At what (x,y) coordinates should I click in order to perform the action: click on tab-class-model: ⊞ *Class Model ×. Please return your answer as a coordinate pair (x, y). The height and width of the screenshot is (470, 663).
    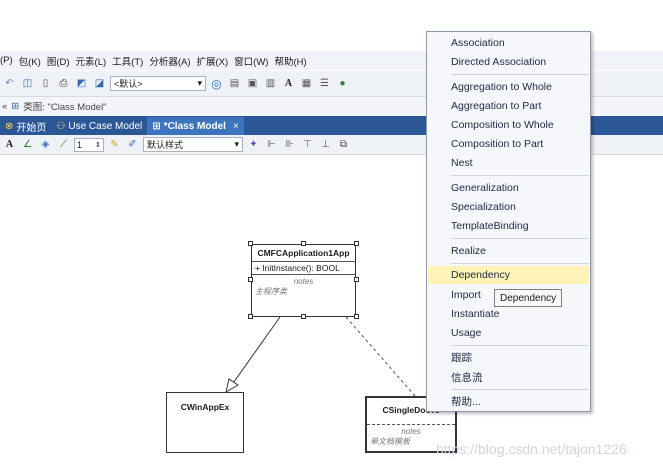
    Looking at the image, I should click on (195, 126).